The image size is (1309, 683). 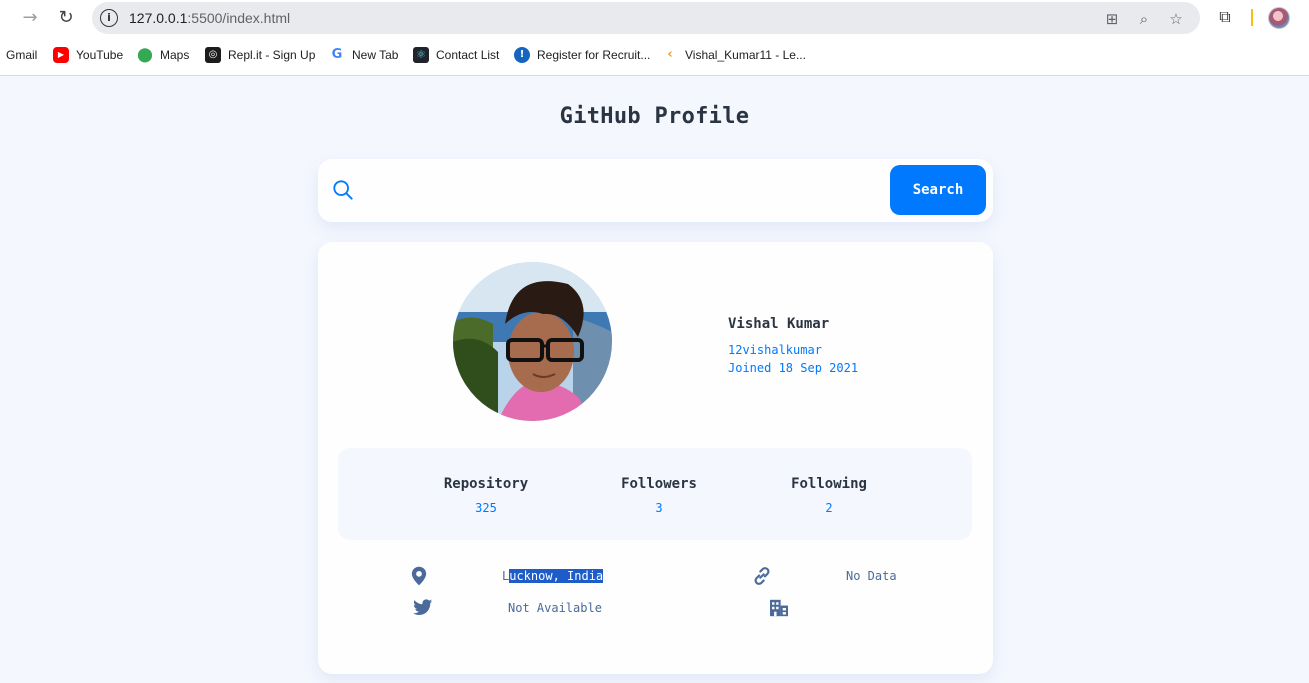 I want to click on address-bar: i 127.0.0.1:5500/index.html ⊞ ⌕ ☆, so click(x=646, y=18).